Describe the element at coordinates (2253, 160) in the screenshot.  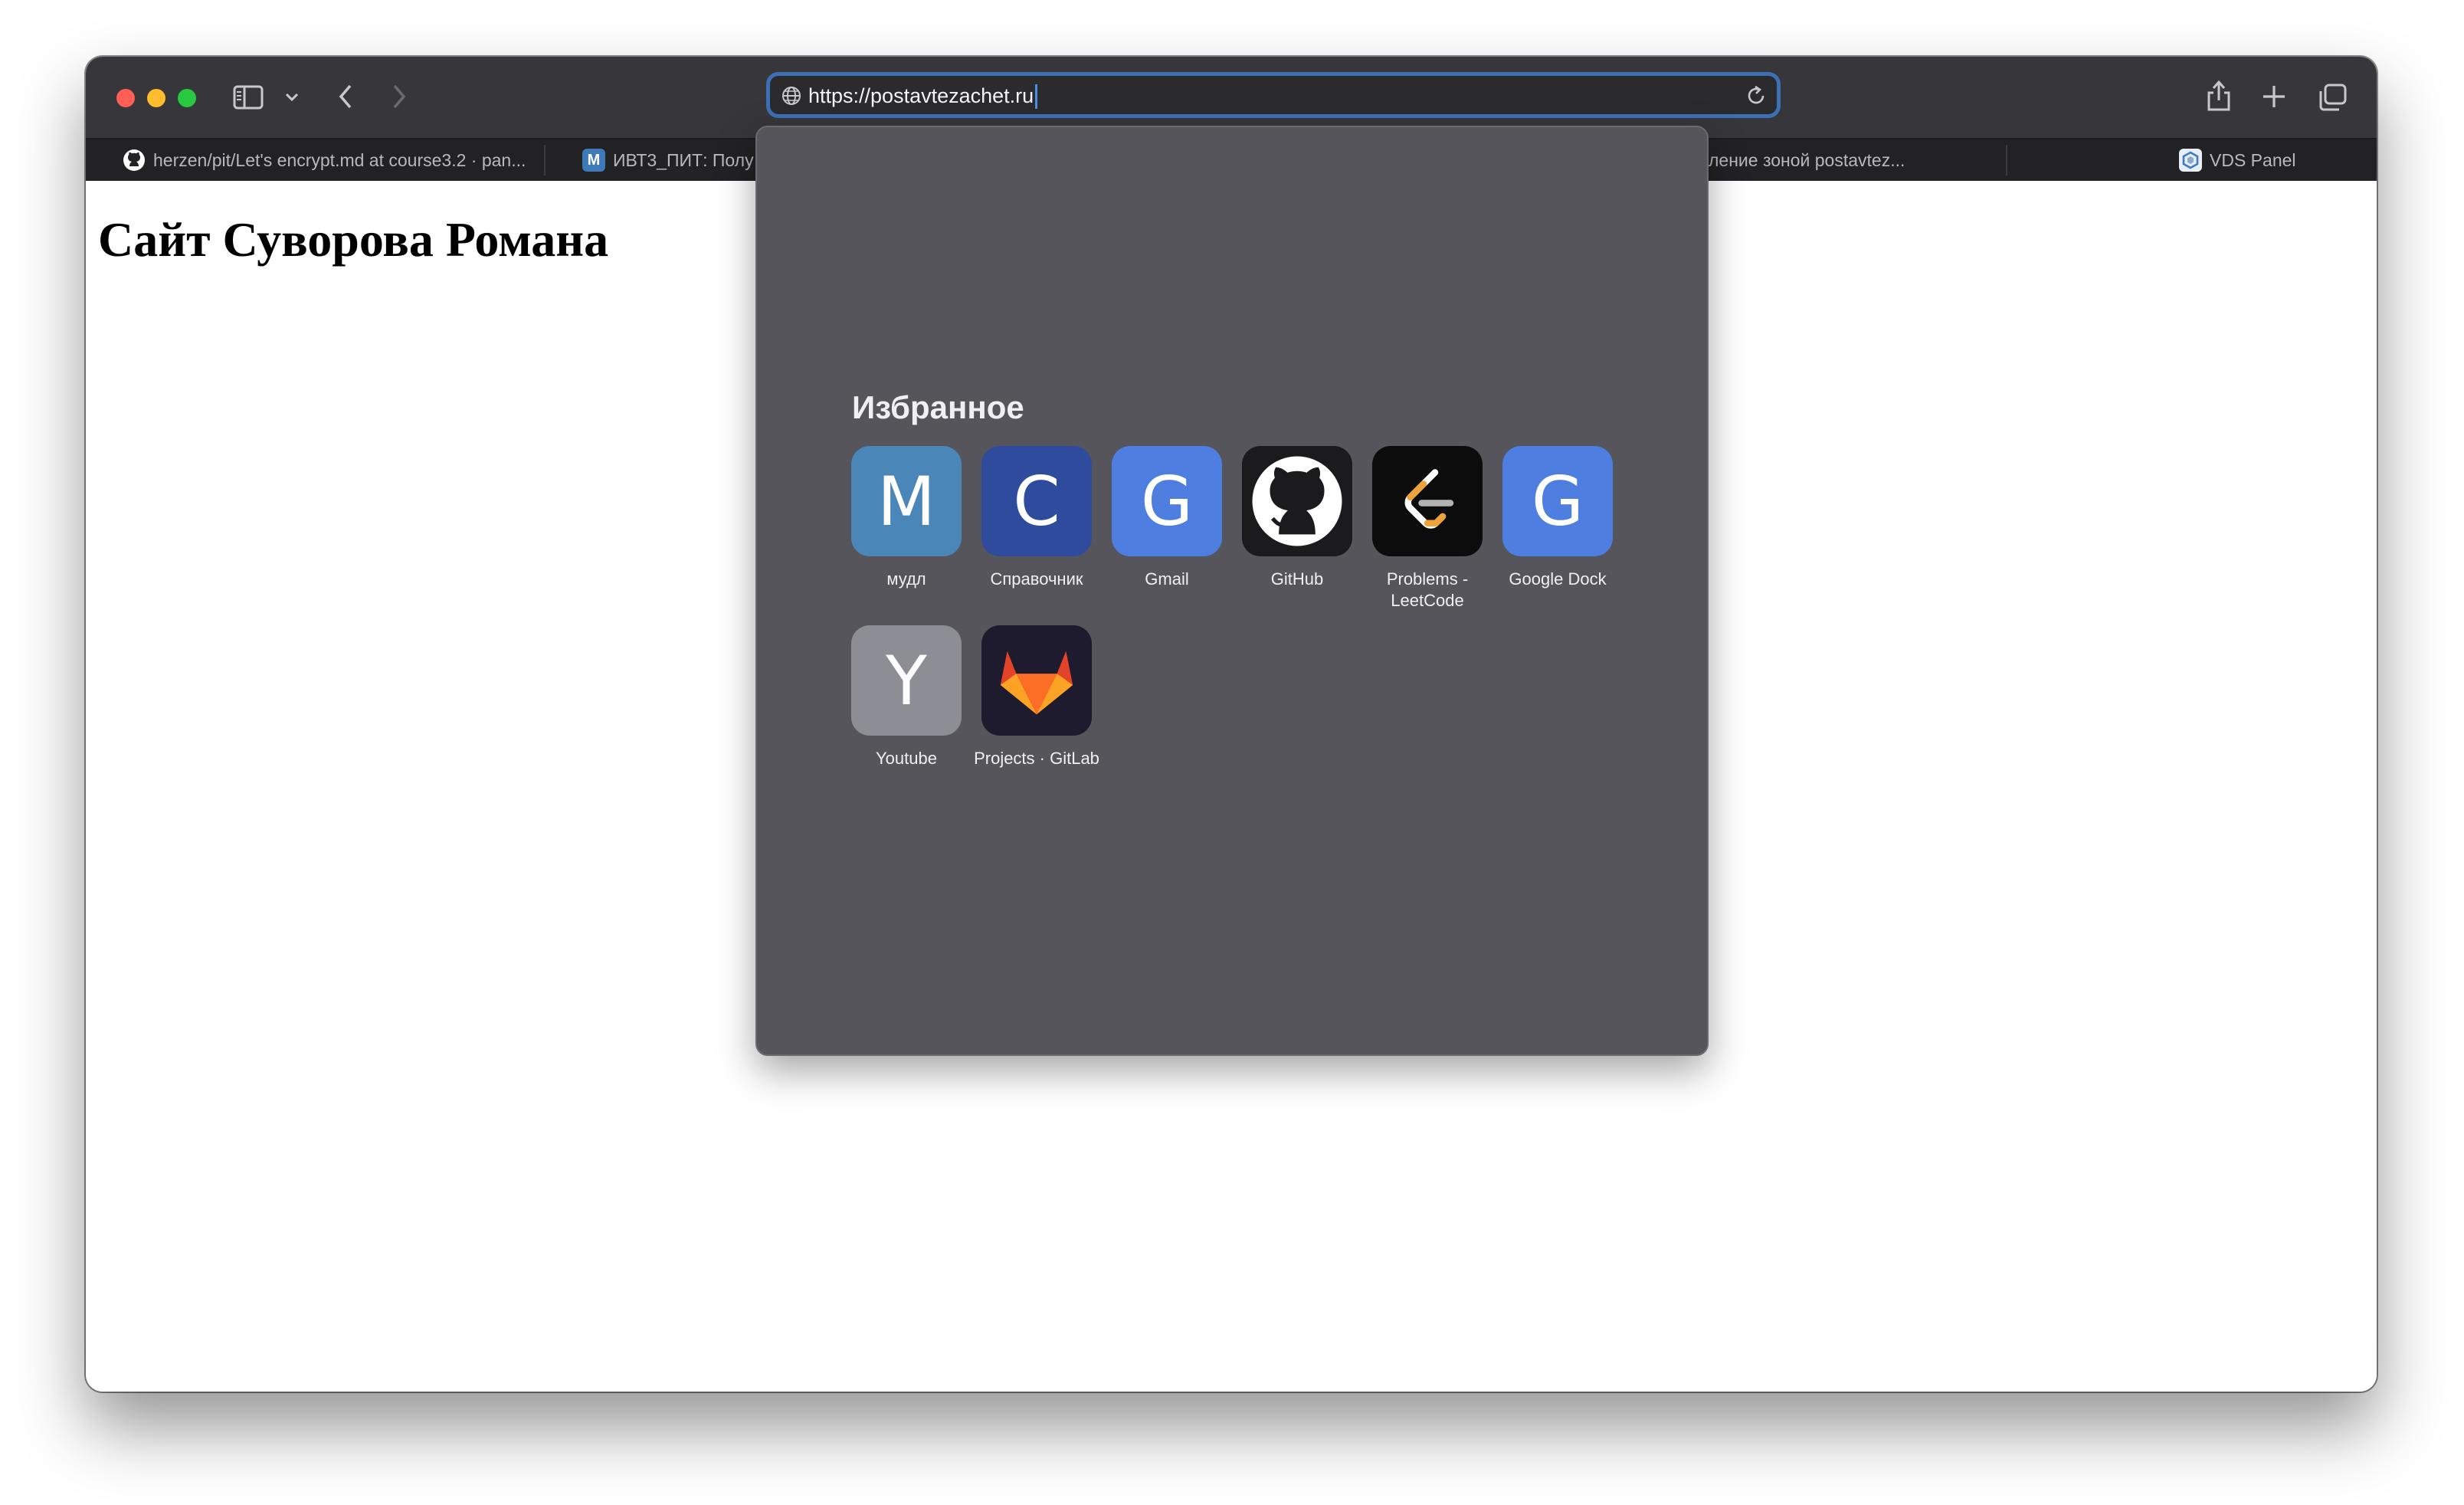
I see `tab-label: VDS Panel` at that location.